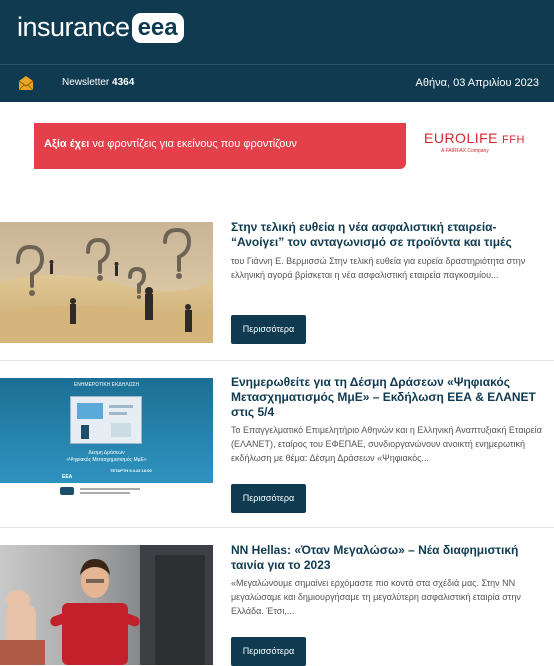 The width and height of the screenshot is (554, 666). I want to click on thumb-footer-logo, so click(67, 491).